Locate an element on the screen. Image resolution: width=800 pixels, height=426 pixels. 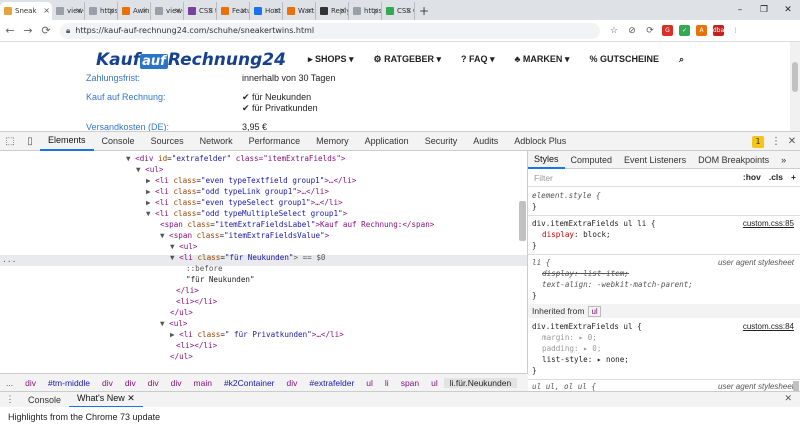
inspect-element-icon: ⬚ is located at coordinates (10, 141).